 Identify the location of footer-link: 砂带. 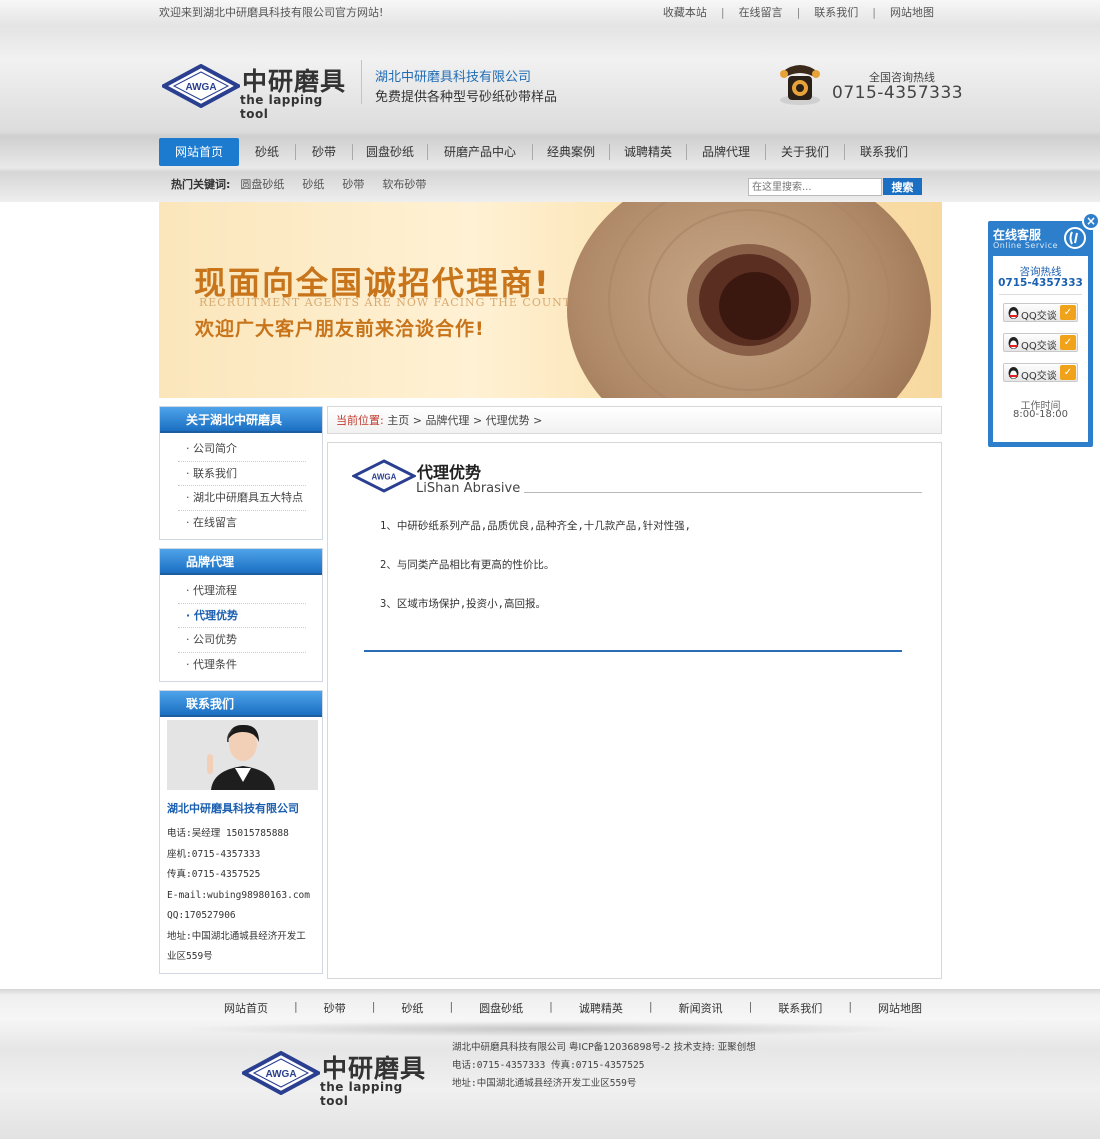
(335, 1008).